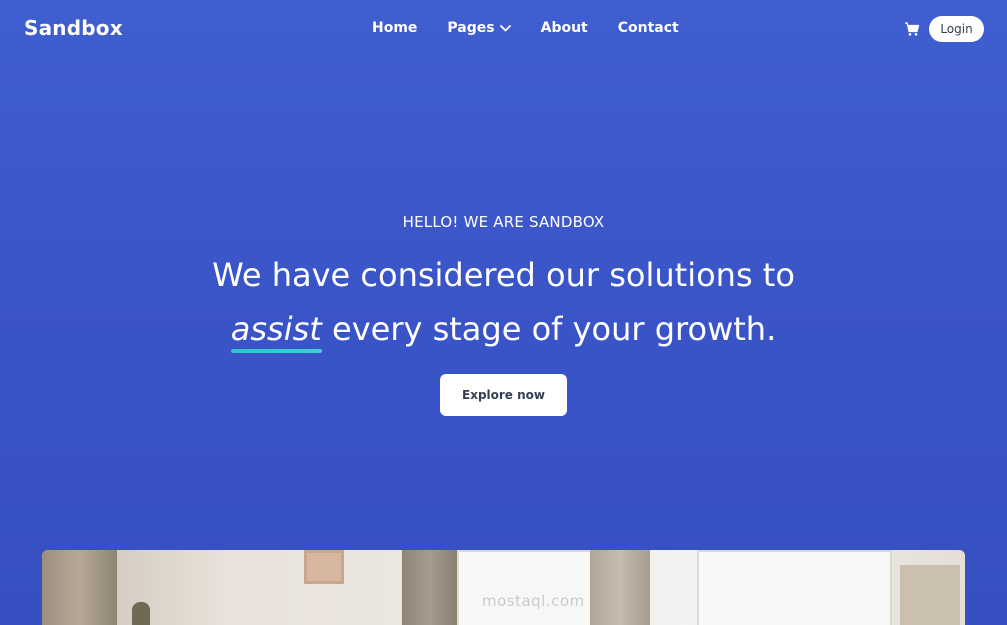 The width and height of the screenshot is (1007, 625). Describe the element at coordinates (471, 28) in the screenshot. I see `nav-pages-label: Pages` at that location.